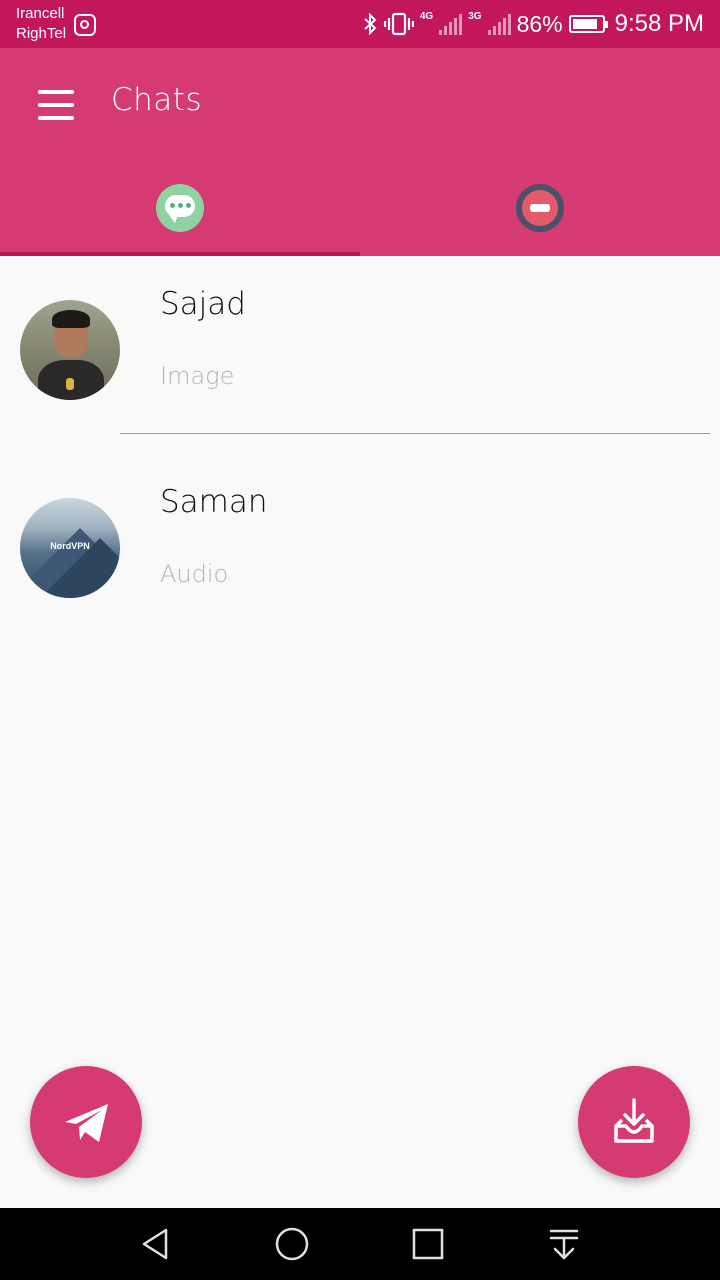 This screenshot has width=720, height=1280. I want to click on divider, so click(415, 433).